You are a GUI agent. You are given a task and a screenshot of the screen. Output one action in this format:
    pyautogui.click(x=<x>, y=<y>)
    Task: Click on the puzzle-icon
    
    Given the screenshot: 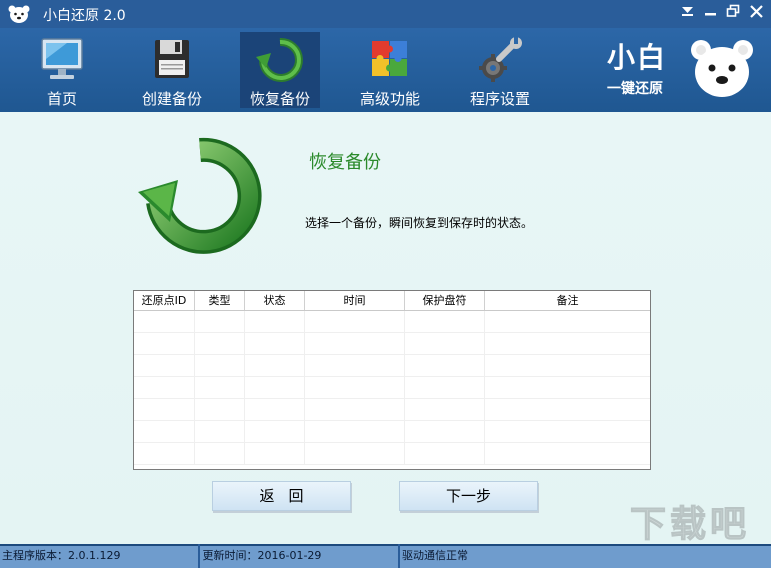 What is the action you would take?
    pyautogui.click(x=389, y=58)
    